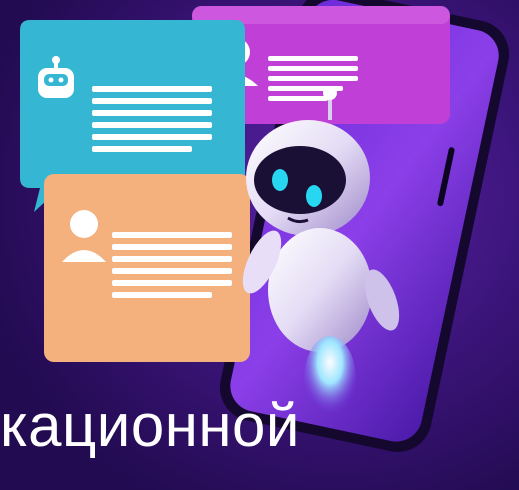 This screenshot has width=519, height=490. I want to click on robot-jet, so click(330, 380).